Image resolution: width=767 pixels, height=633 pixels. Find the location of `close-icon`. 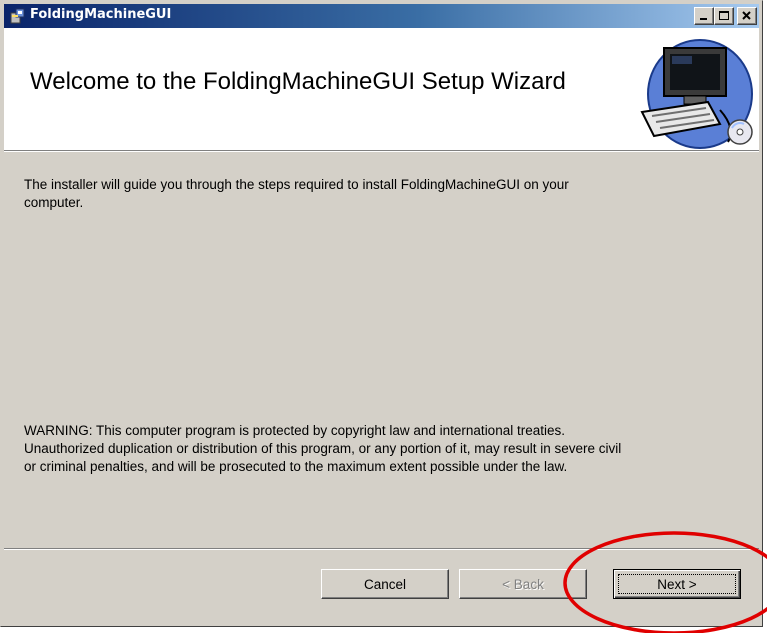

close-icon is located at coordinates (746, 15).